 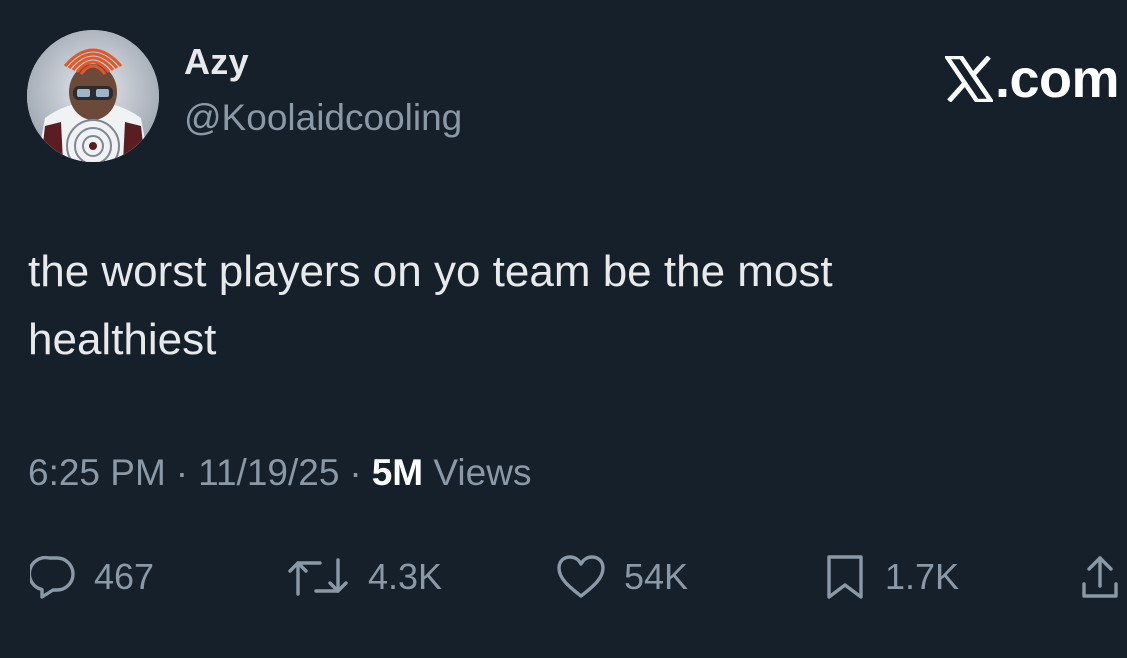 I want to click on retweet-button: 4.3K, so click(x=364, y=577).